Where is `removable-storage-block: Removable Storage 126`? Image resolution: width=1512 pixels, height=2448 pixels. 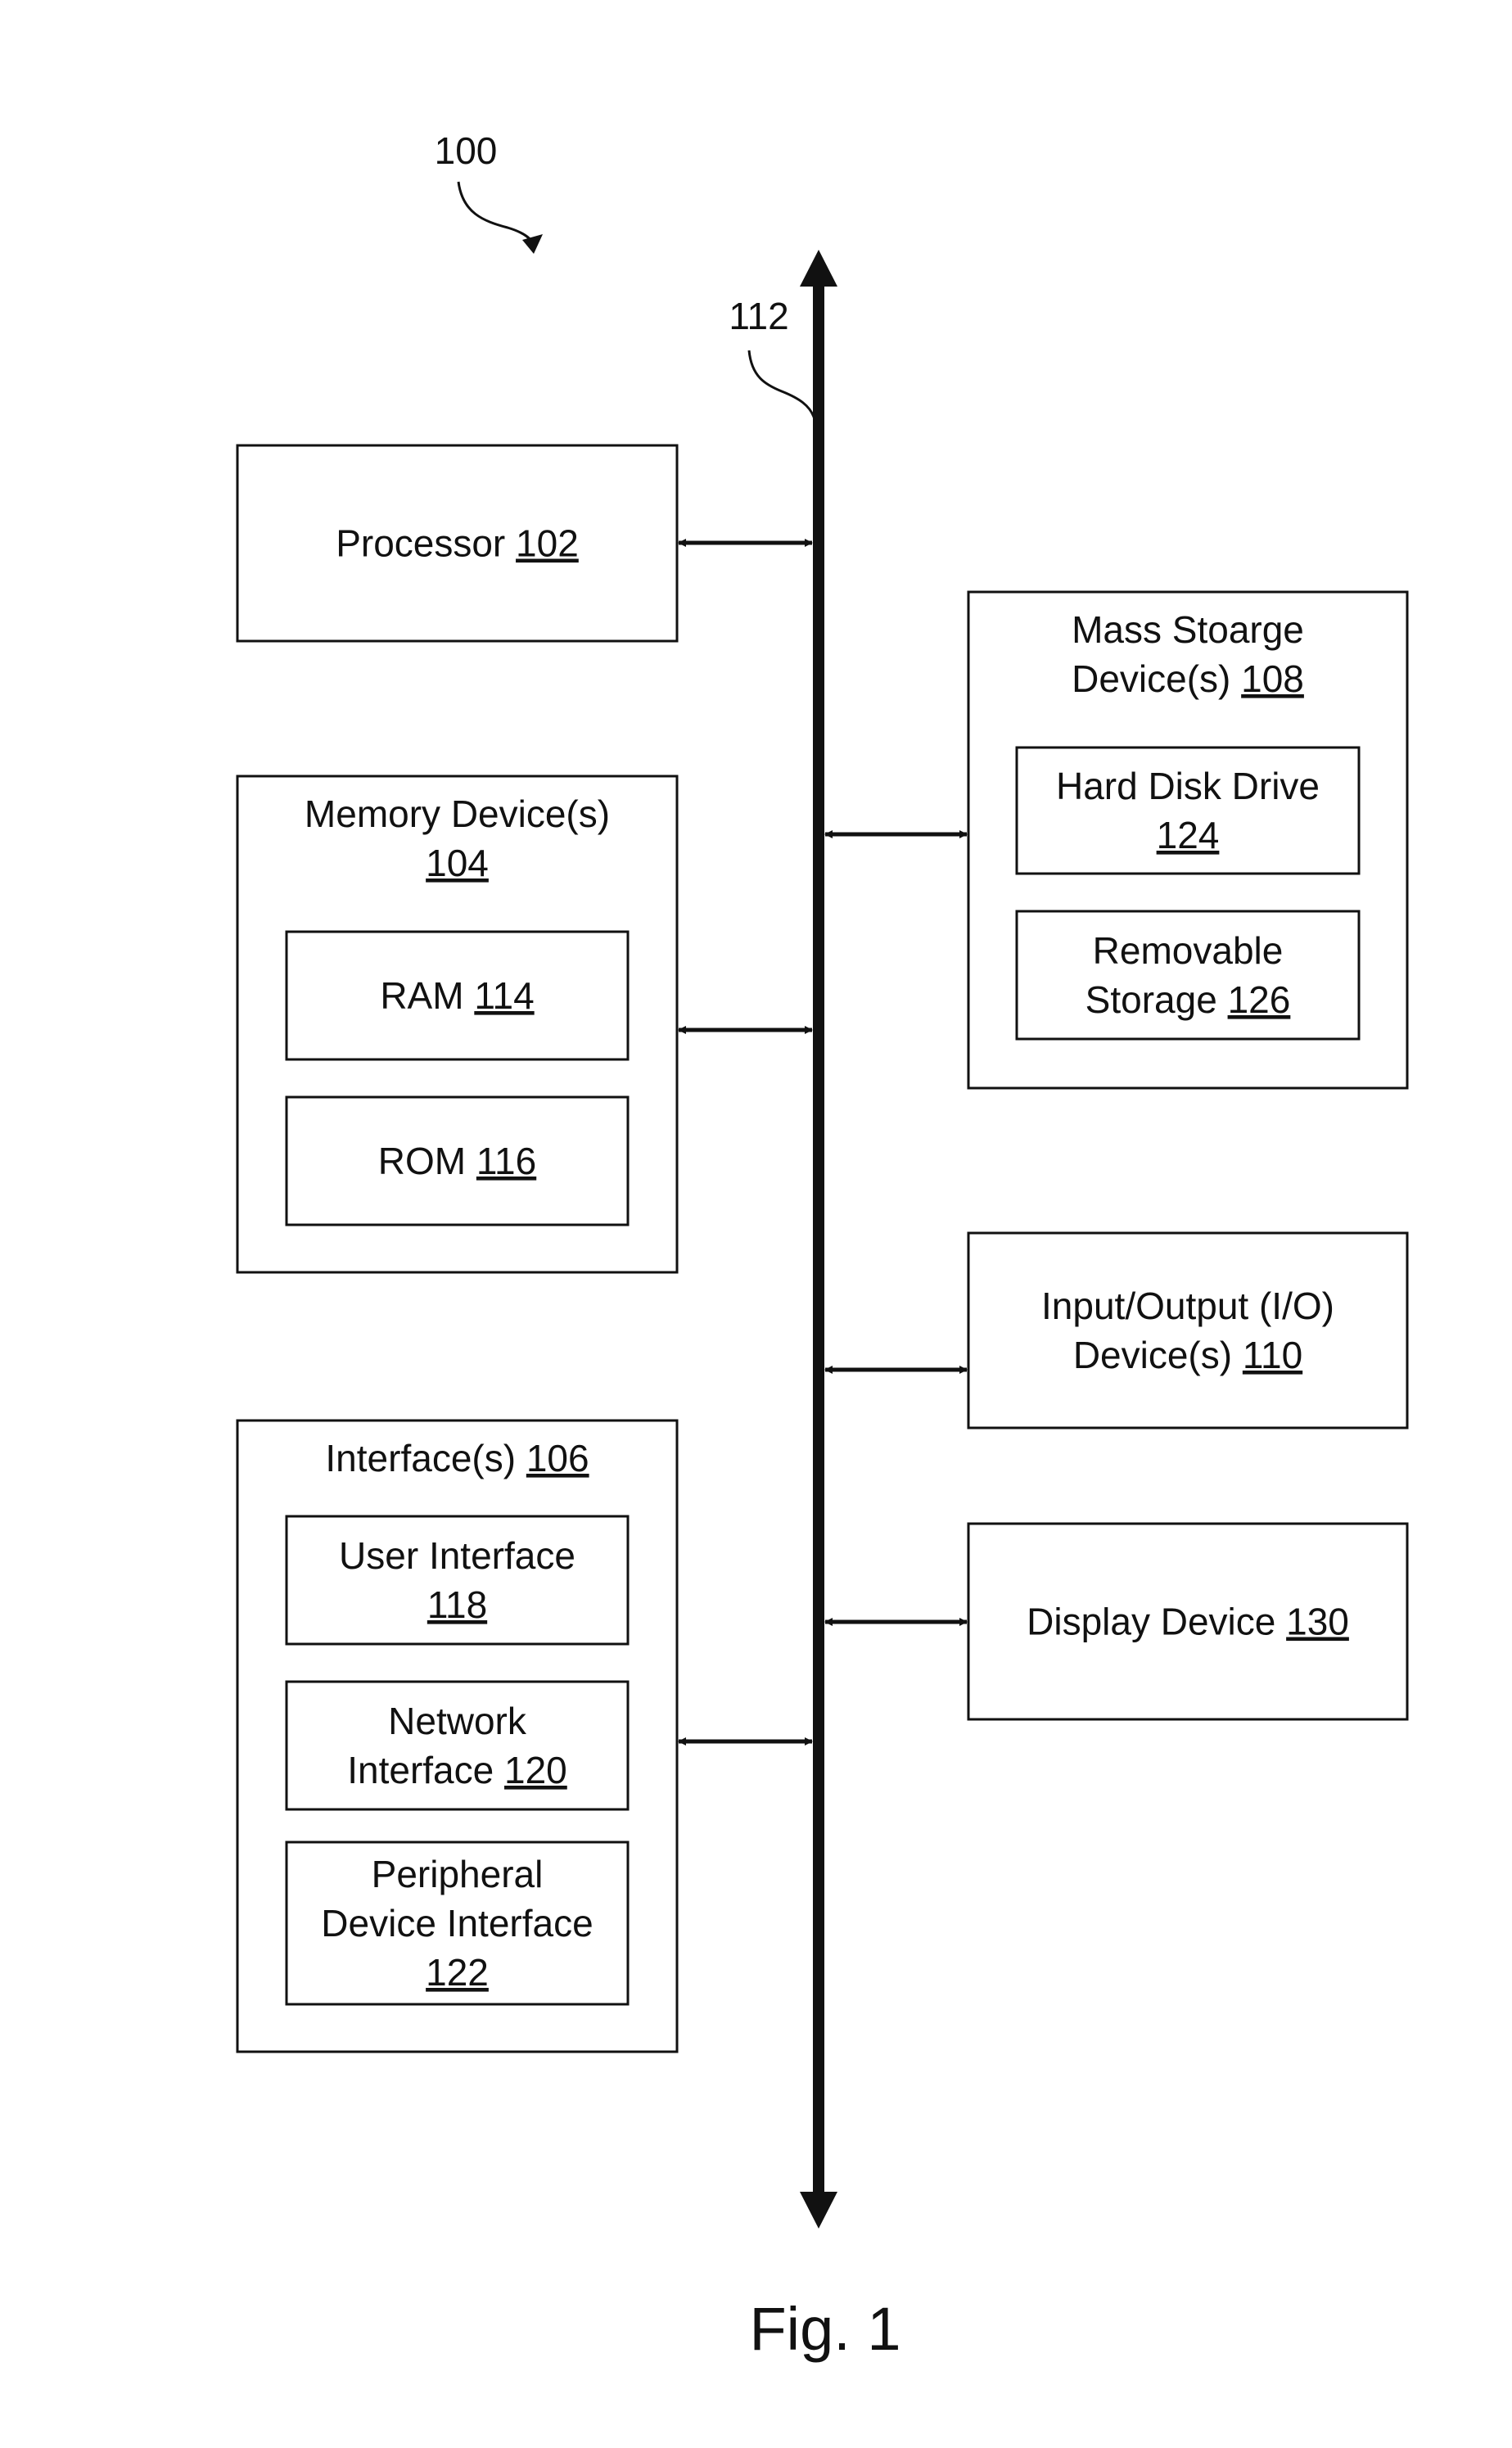
removable-storage-block: Removable Storage 126 is located at coordinates (1188, 975).